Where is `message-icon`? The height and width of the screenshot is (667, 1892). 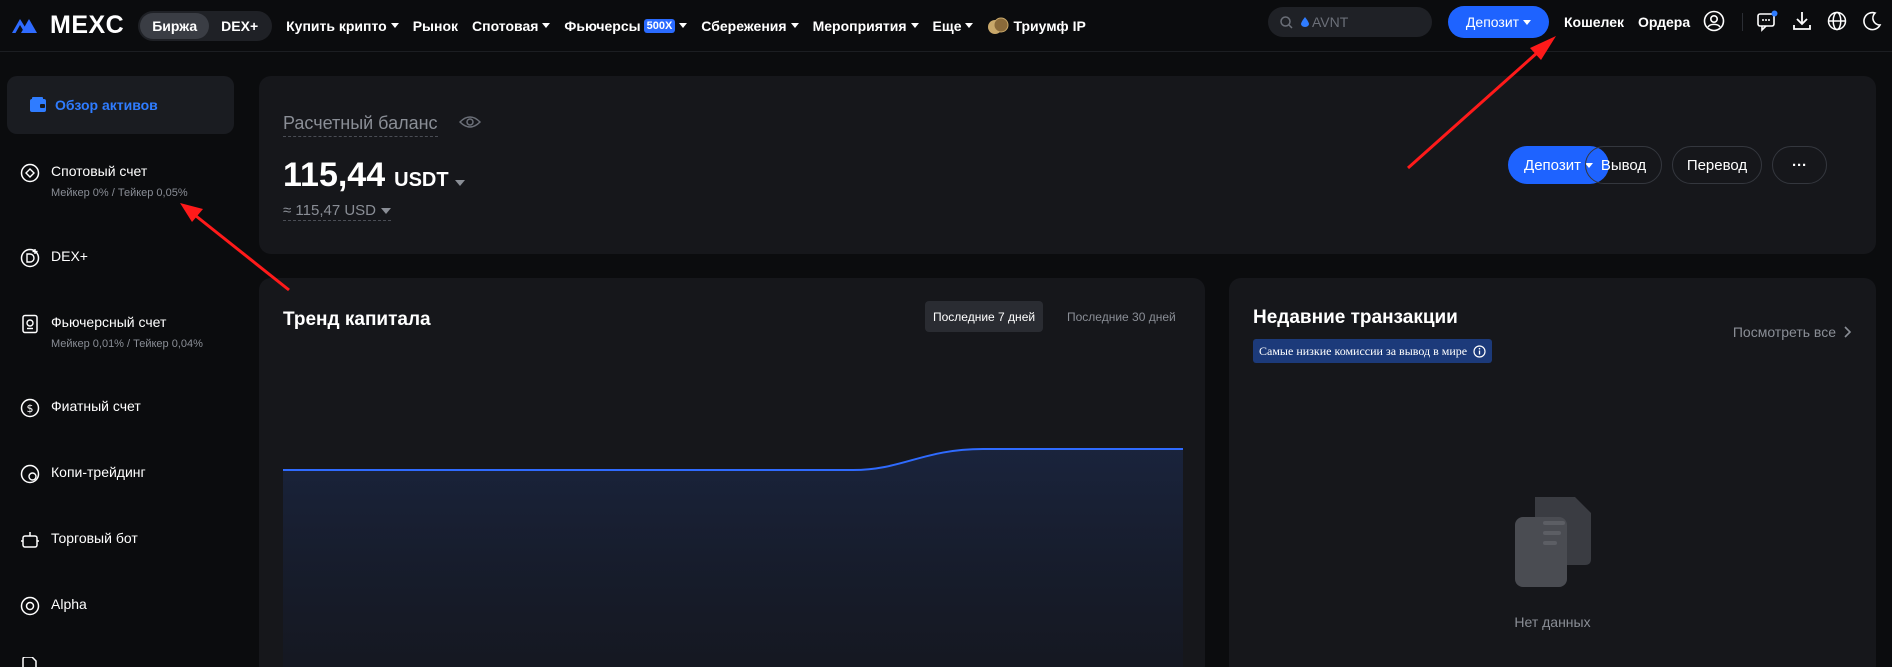
message-icon is located at coordinates (1767, 21).